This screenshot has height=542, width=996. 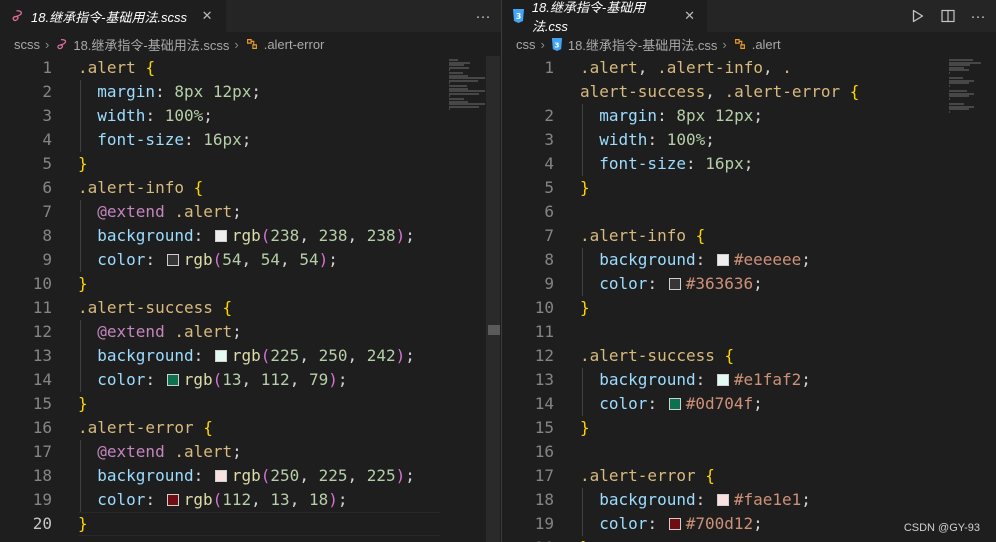 What do you see at coordinates (17, 16) in the screenshot?
I see `sass-icon` at bounding box center [17, 16].